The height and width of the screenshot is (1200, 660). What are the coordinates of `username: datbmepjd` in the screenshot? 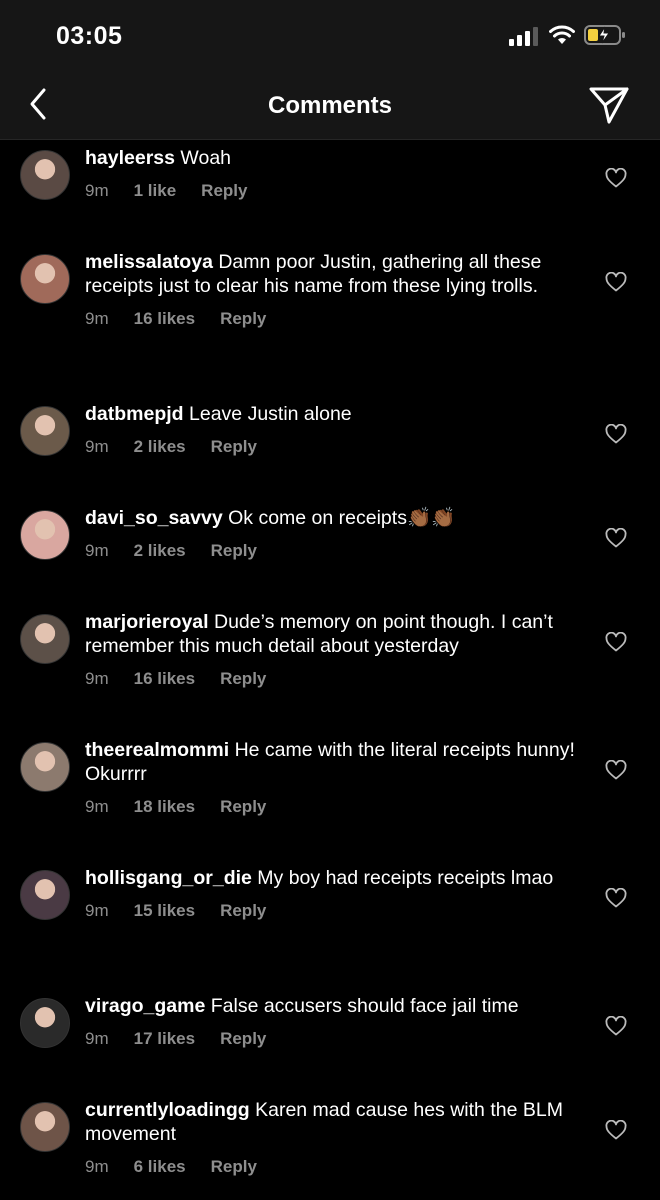 It's located at (134, 414).